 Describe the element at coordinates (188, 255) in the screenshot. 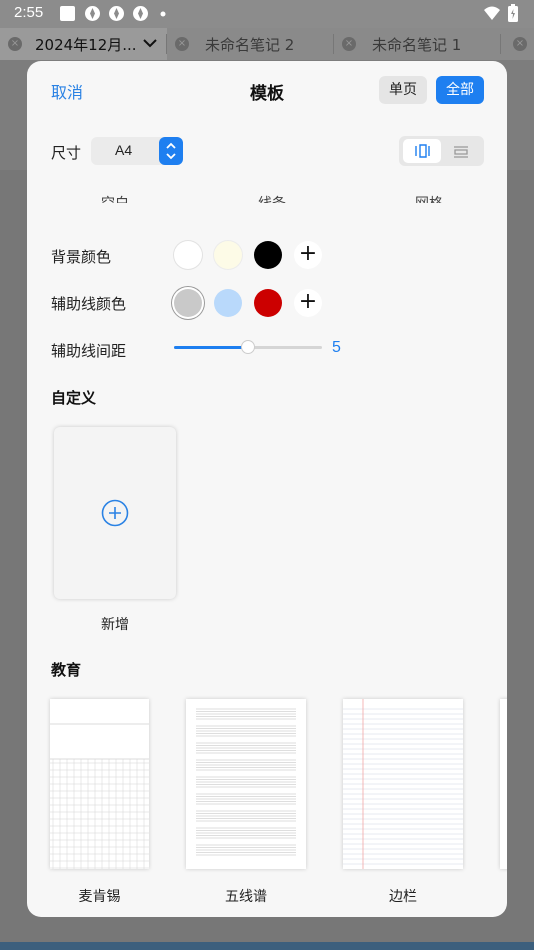

I see `bg-color-white-swatch` at that location.